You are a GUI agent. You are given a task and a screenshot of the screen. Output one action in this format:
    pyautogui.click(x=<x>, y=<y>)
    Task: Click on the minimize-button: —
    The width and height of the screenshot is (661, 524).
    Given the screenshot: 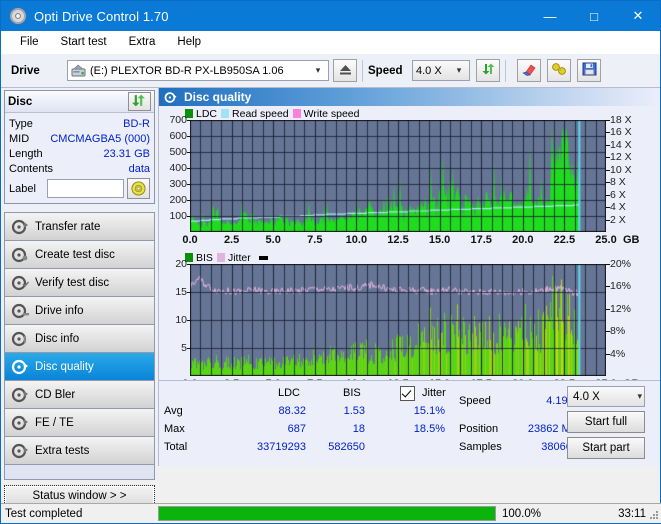 What is the action you would take?
    pyautogui.click(x=550, y=16)
    